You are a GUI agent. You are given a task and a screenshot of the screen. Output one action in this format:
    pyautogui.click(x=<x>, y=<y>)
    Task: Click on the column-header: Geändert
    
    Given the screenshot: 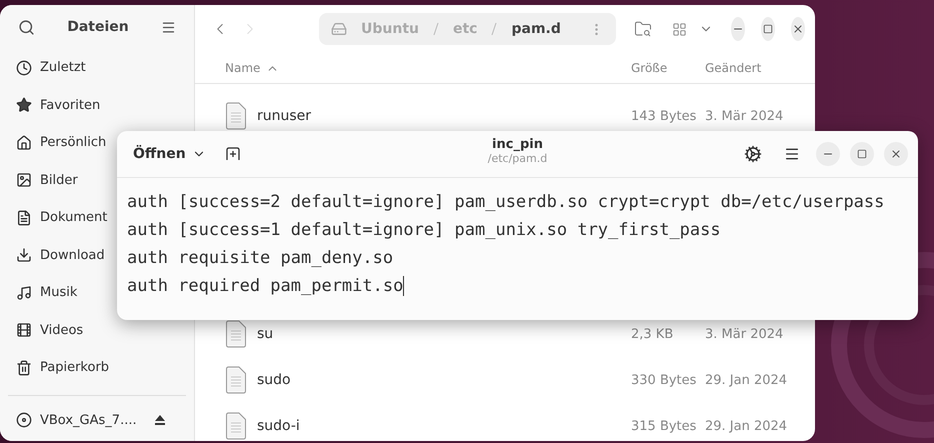 What is the action you would take?
    pyautogui.click(x=760, y=68)
    